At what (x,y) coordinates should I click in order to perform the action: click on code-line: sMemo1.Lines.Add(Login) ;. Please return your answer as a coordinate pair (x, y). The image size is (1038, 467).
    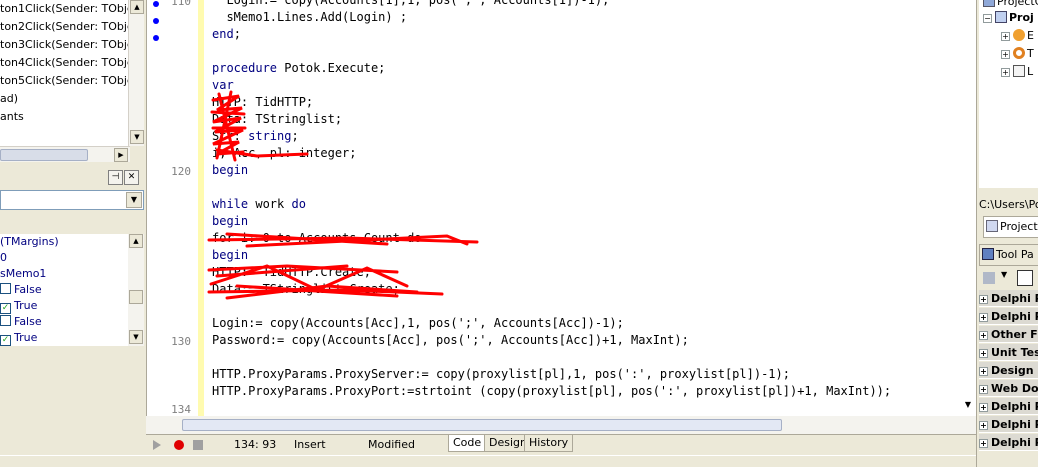
    Looking at the image, I should click on (551, 17).